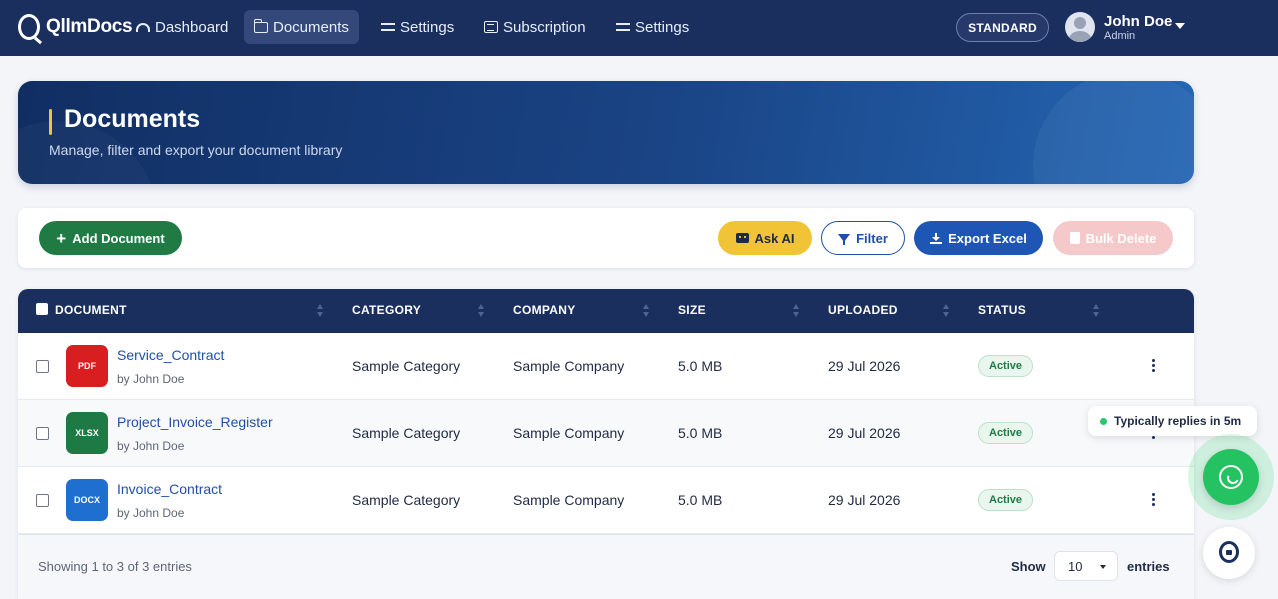  What do you see at coordinates (1080, 27) in the screenshot?
I see `avatar` at bounding box center [1080, 27].